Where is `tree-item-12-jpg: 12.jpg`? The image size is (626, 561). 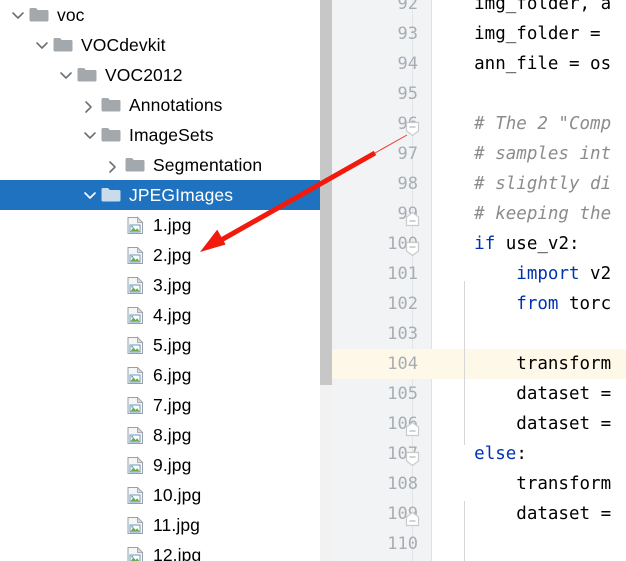 tree-item-12-jpg: 12.jpg is located at coordinates (166, 550).